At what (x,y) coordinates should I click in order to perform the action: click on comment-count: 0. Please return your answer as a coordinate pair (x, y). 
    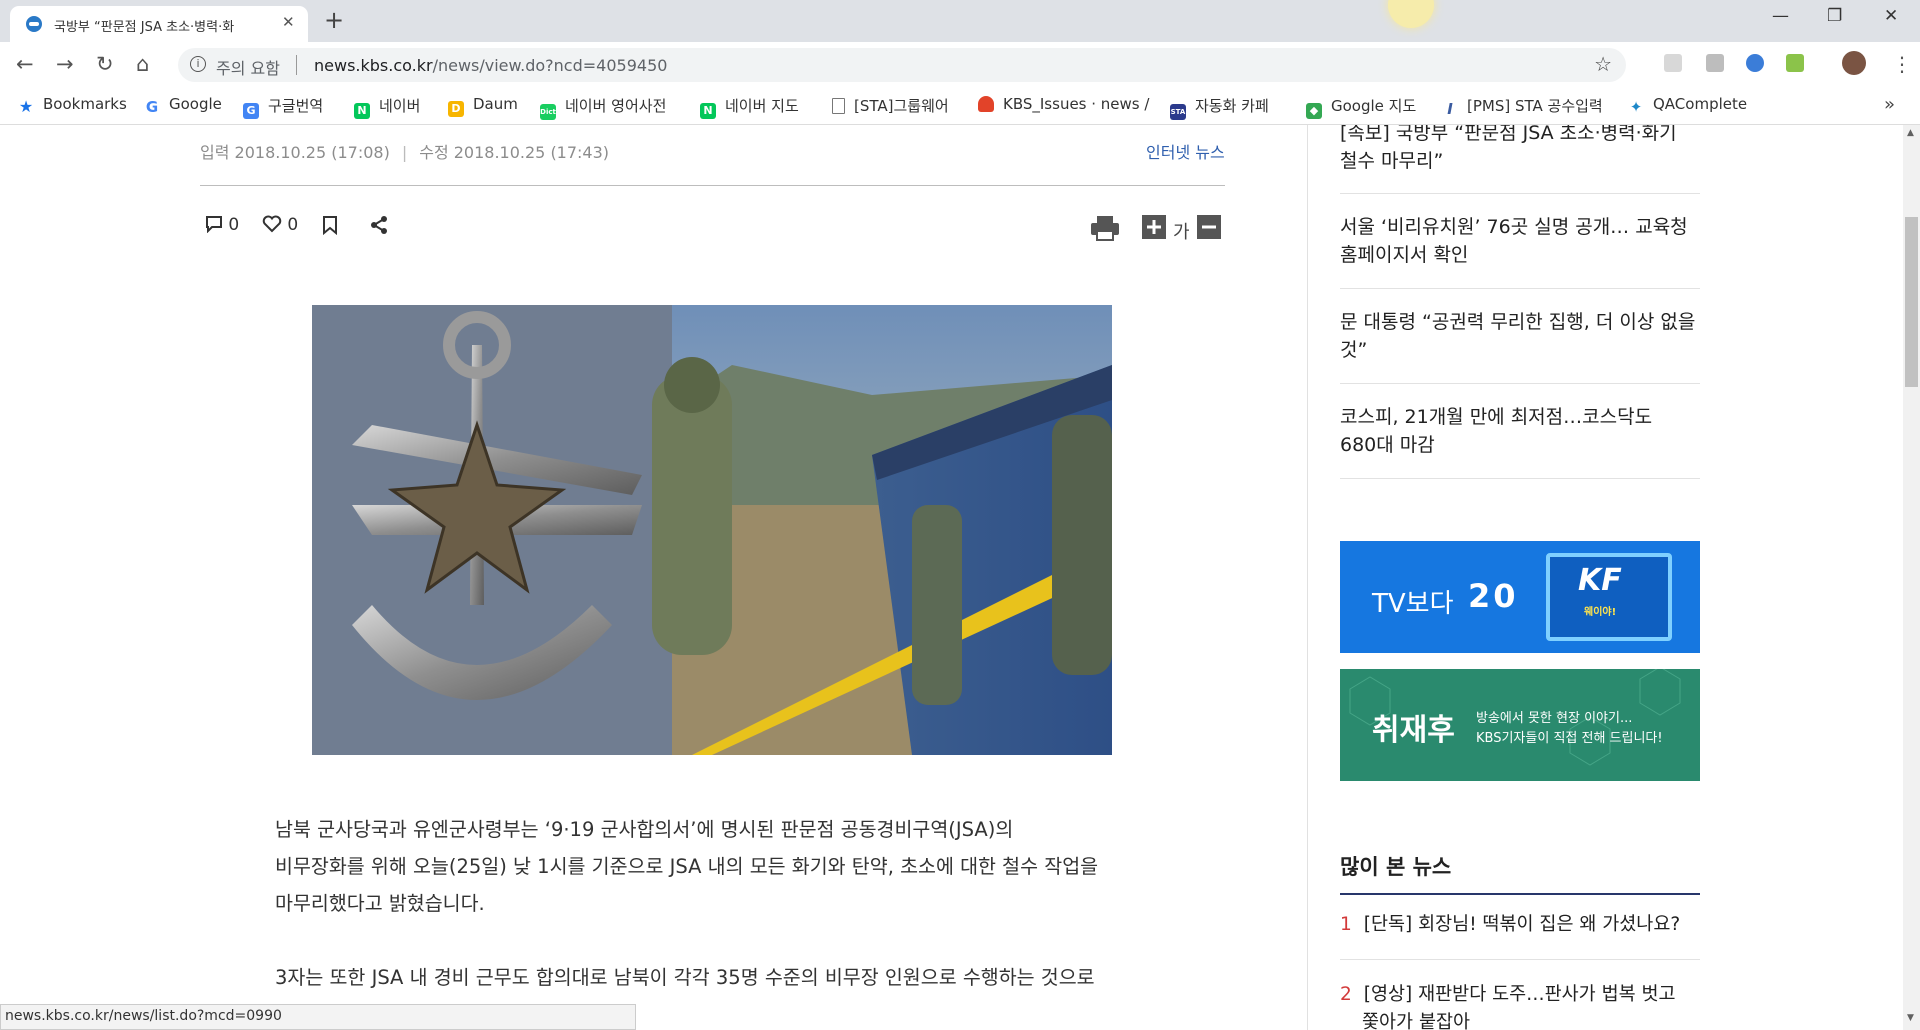
    Looking at the image, I should click on (234, 225).